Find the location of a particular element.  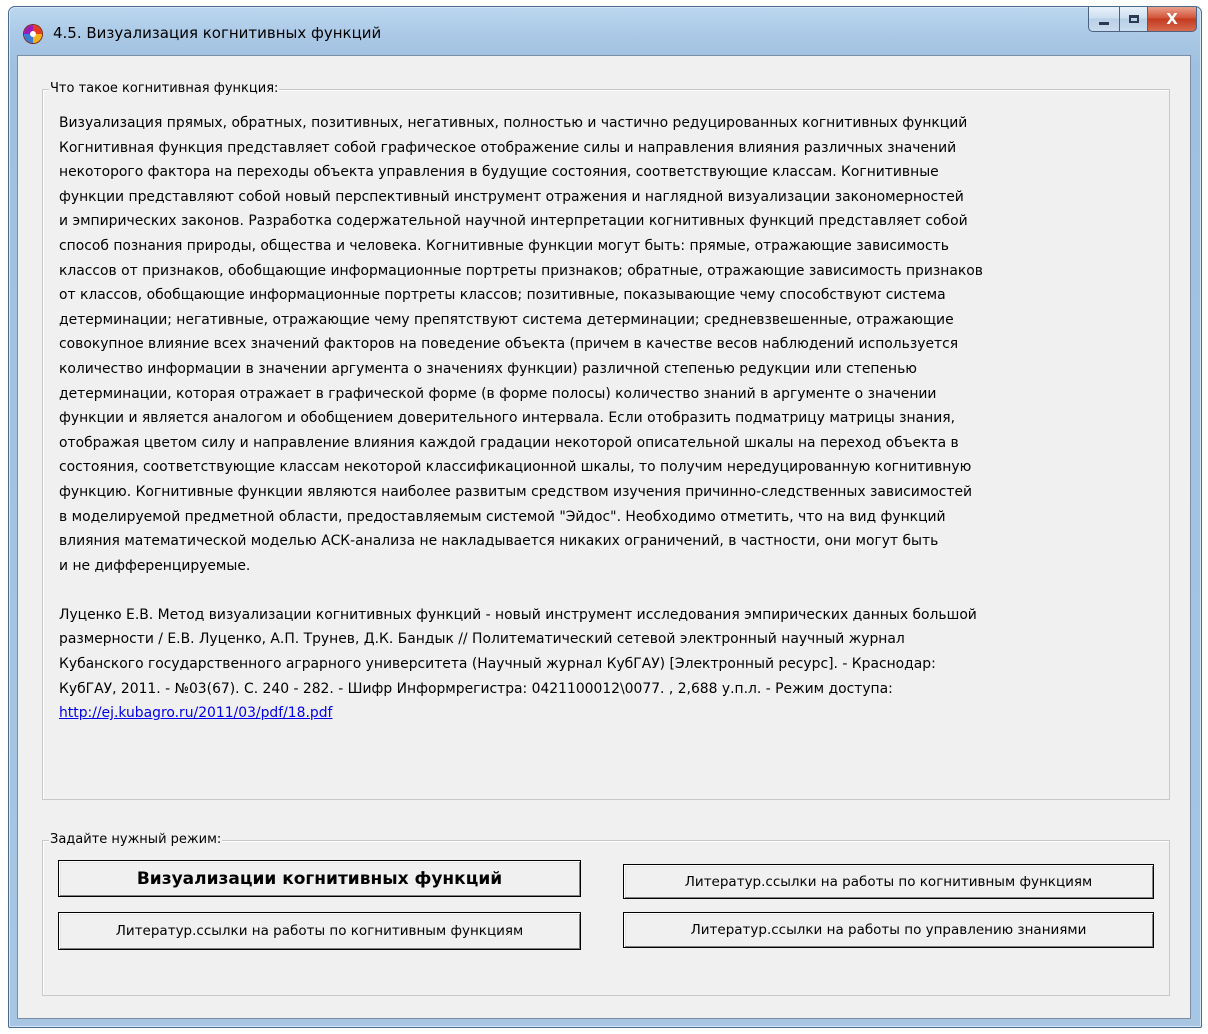

maximize-icon is located at coordinates (1133, 19).